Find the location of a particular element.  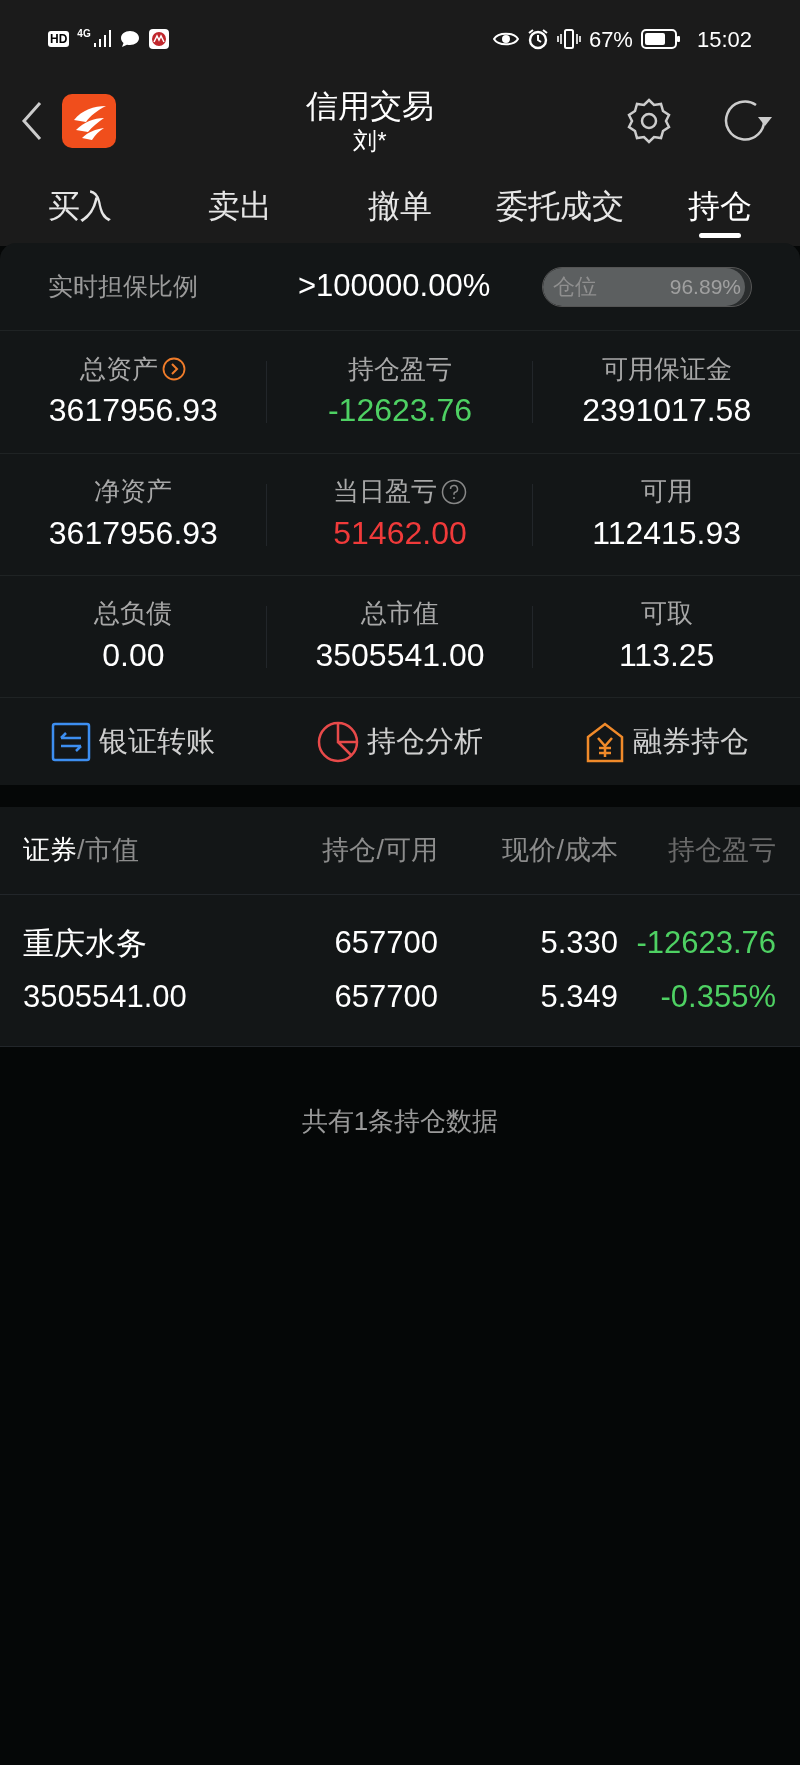

metric-label: 可用 is located at coordinates (666, 491).